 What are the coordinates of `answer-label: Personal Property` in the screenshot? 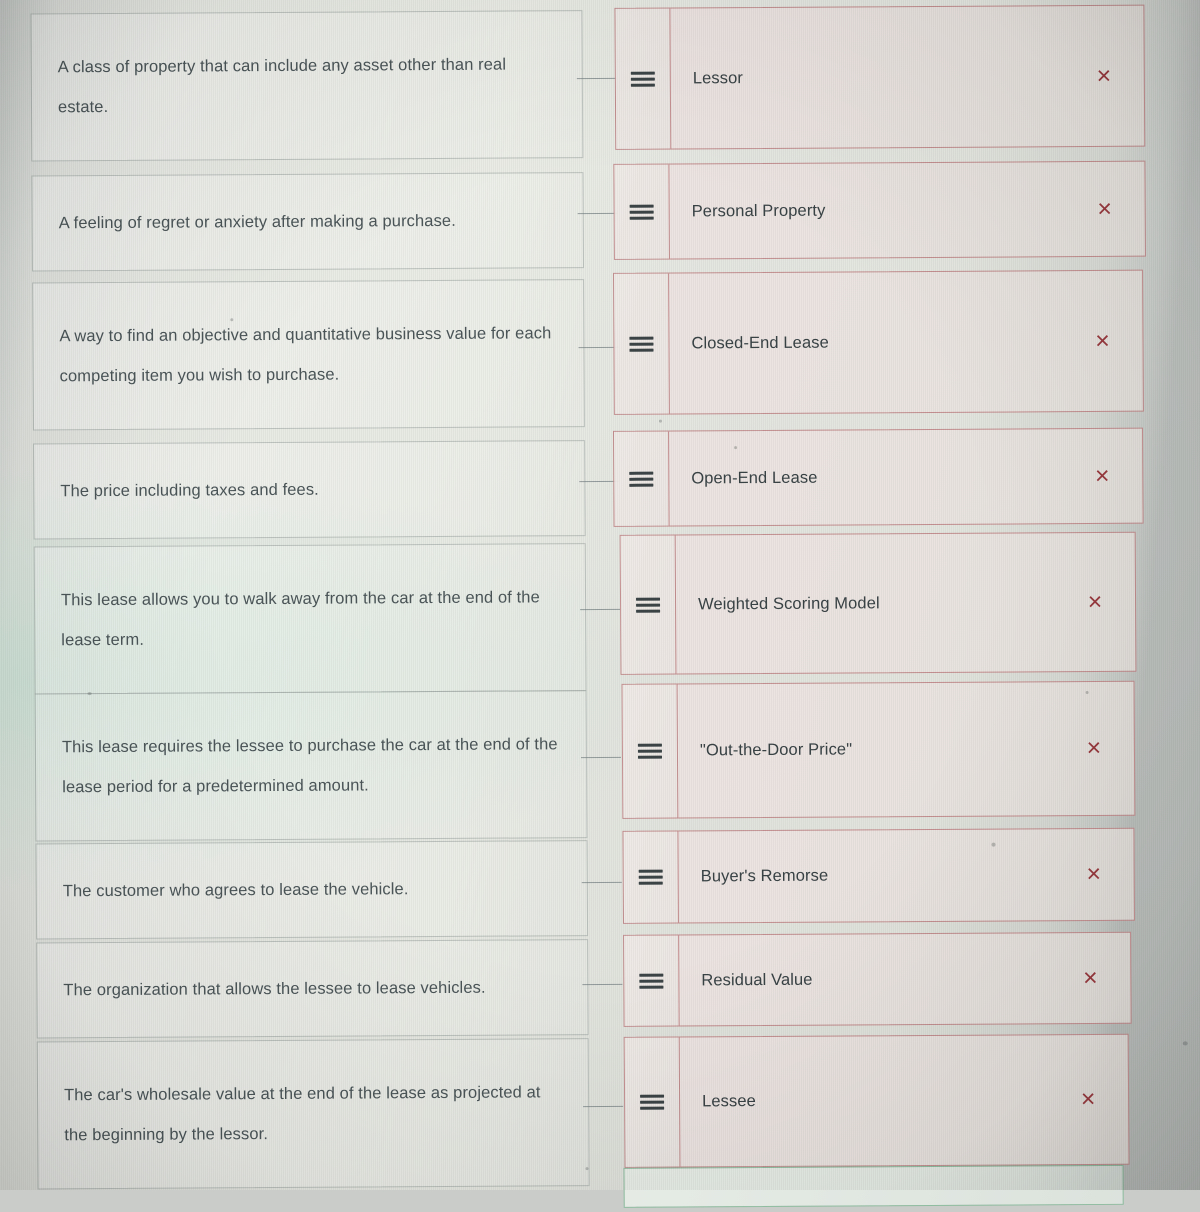 It's located at (876, 211).